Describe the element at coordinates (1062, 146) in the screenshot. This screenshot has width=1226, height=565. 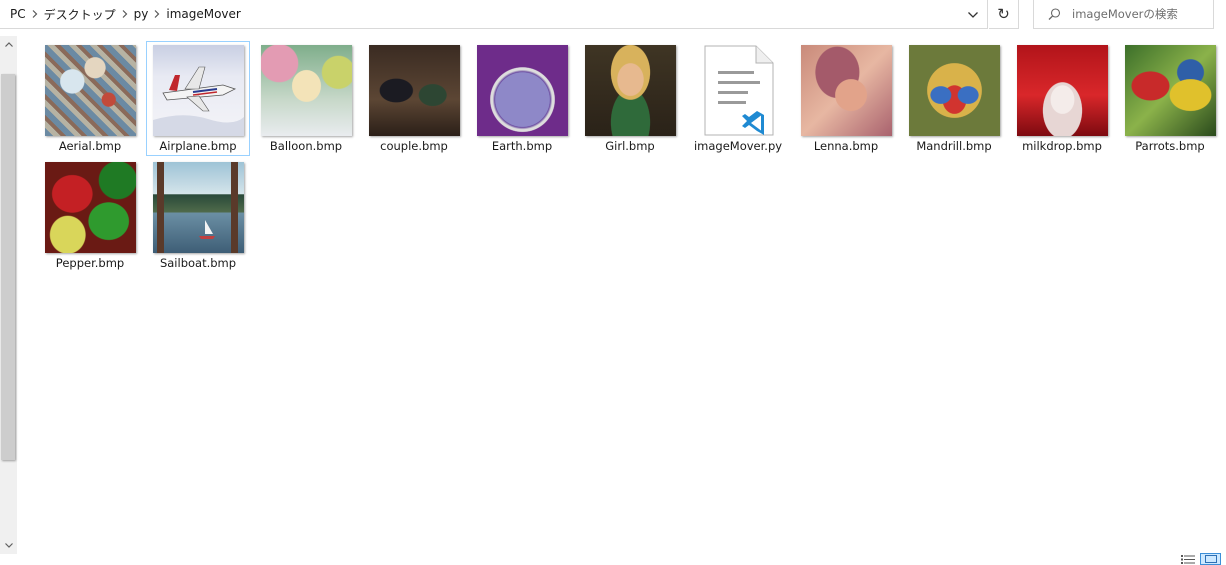
I see `file-name: milkdrop.bmp` at that location.